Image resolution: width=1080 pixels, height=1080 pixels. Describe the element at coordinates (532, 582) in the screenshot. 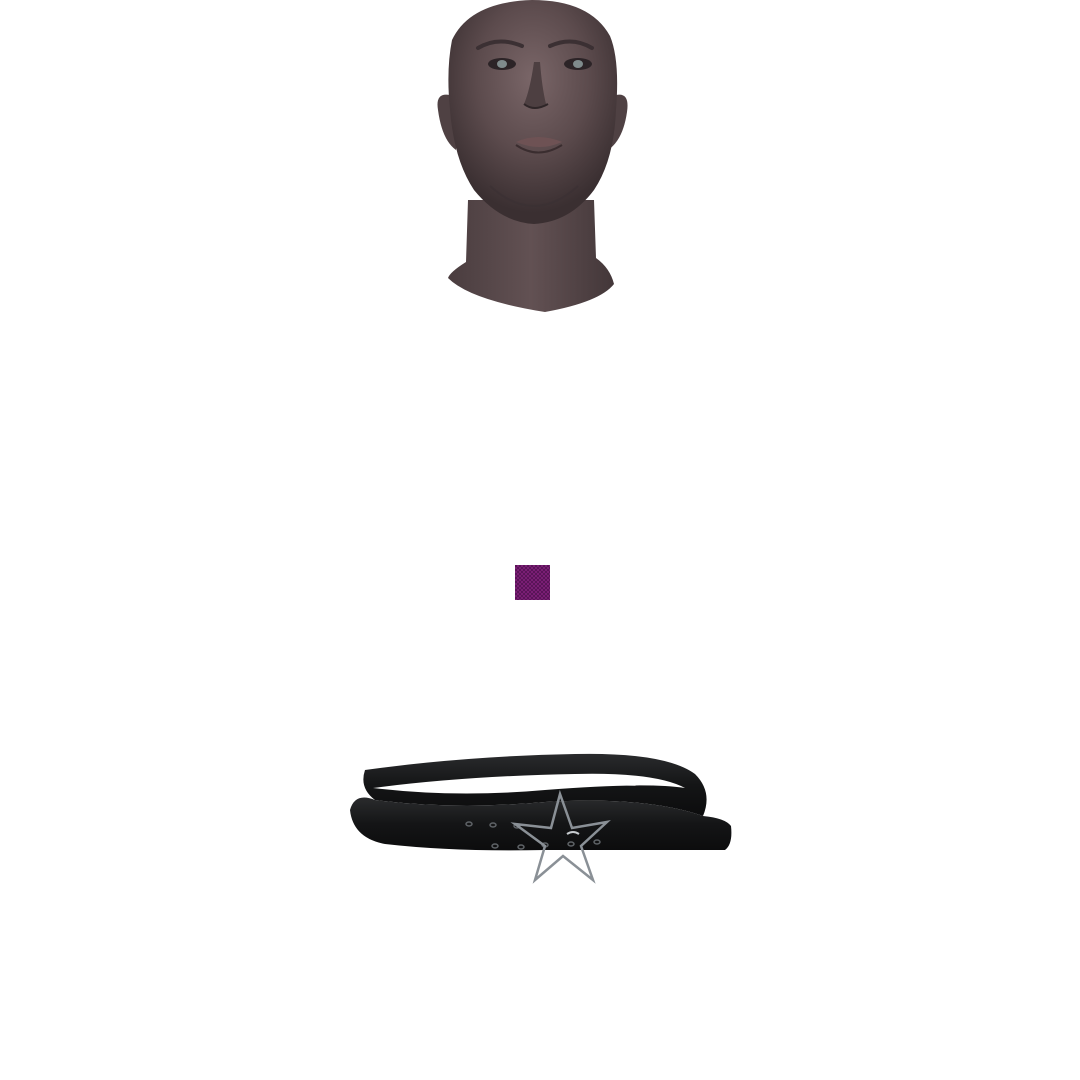

I see `purple-swatch-icon` at that location.